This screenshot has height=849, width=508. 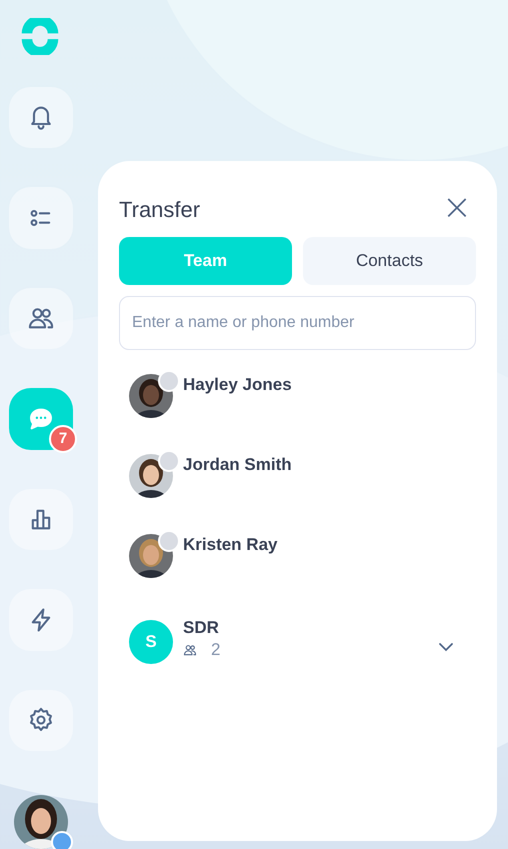 I want to click on bolt-nav-button, so click(x=41, y=620).